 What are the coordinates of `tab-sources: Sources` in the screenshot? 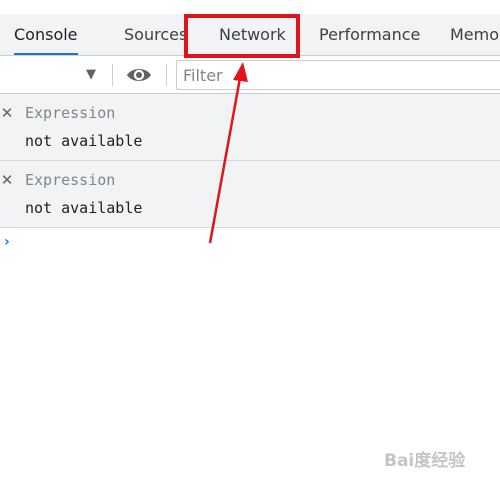 It's located at (155, 34).